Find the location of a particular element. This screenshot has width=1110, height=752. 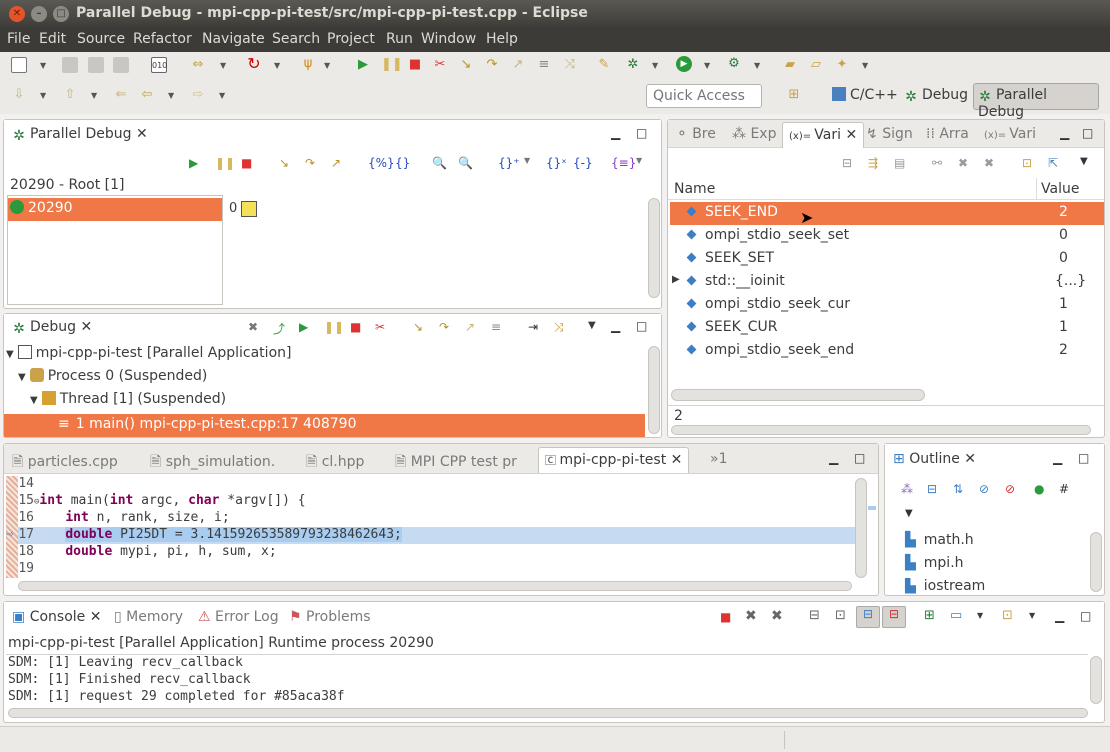

variable-row: SEEK_END 2 is located at coordinates (887, 213).